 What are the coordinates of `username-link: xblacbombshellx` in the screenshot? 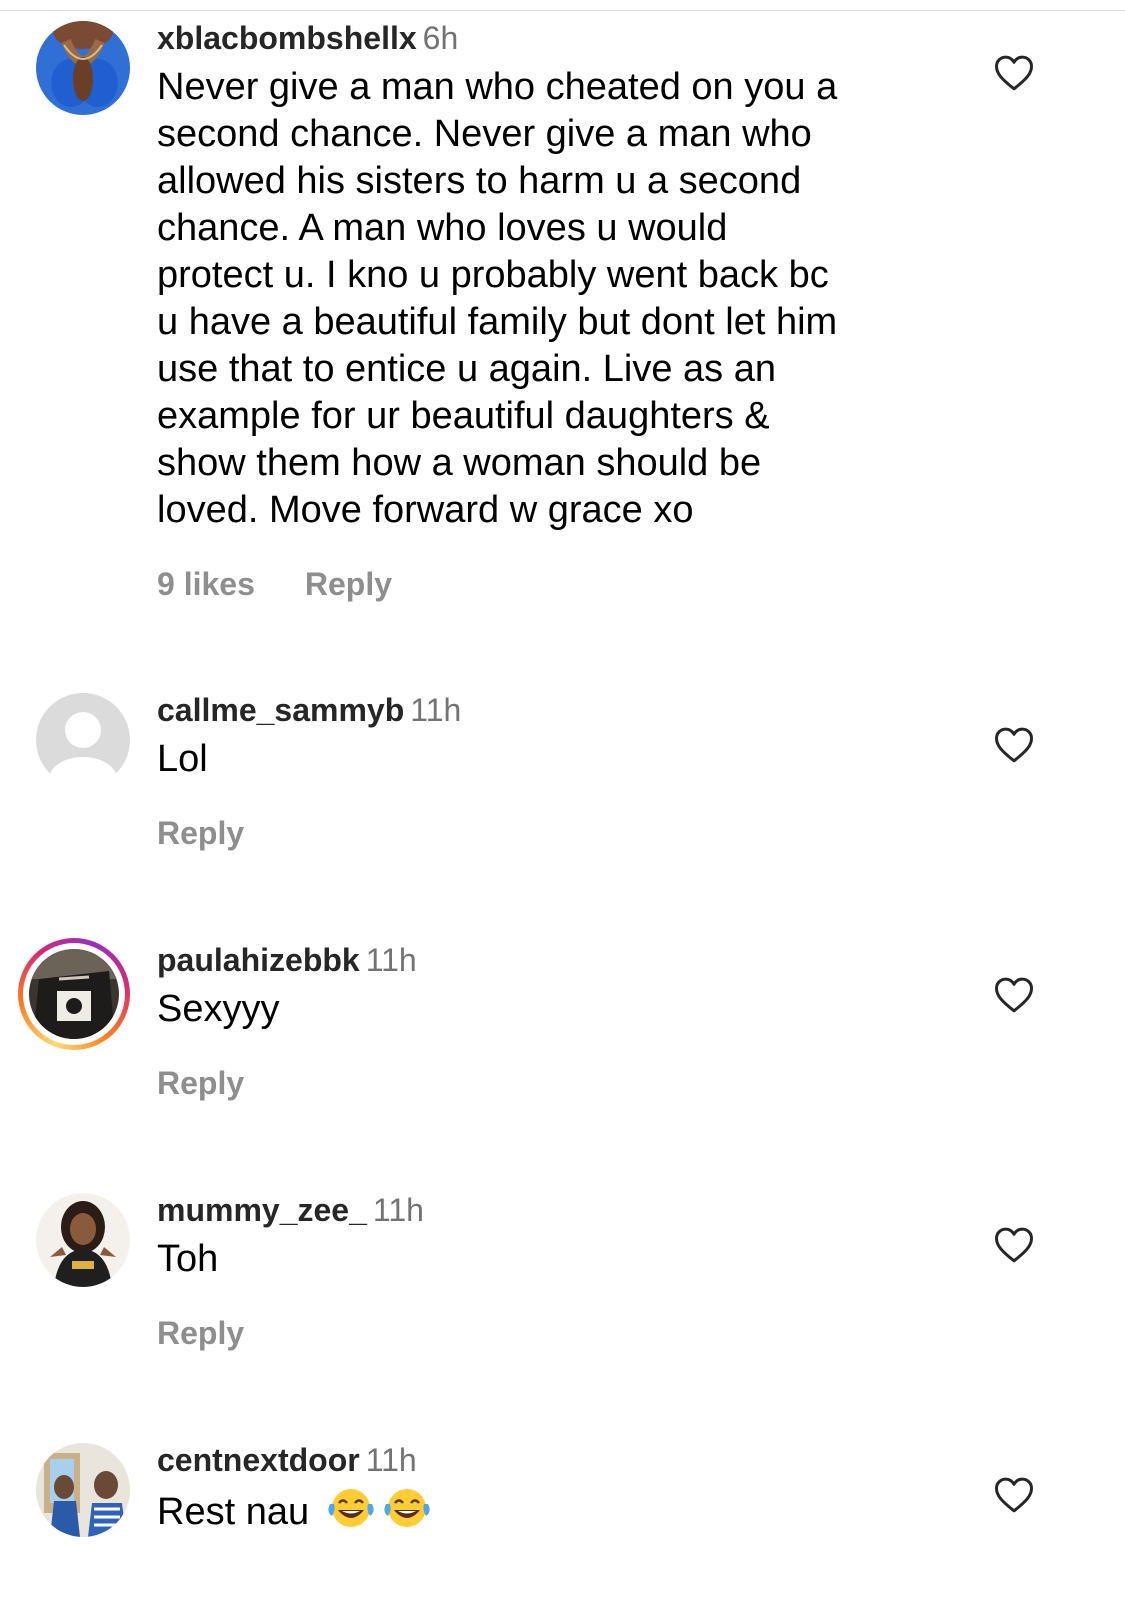 It's located at (287, 38).